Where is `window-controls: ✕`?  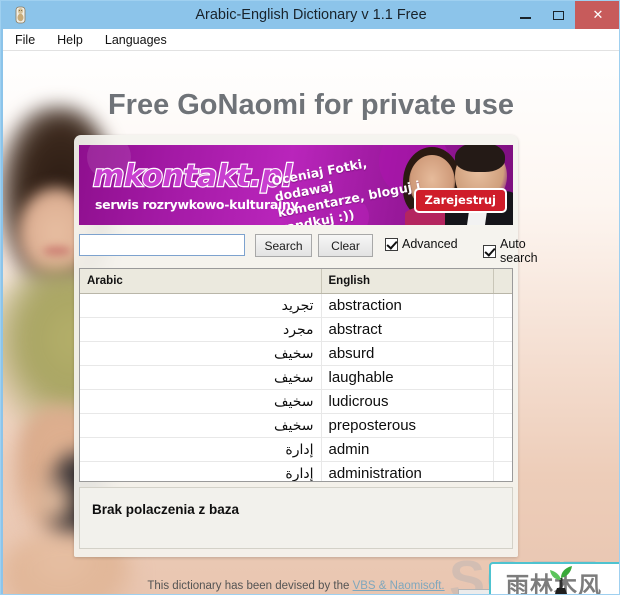 window-controls: ✕ is located at coordinates (564, 15).